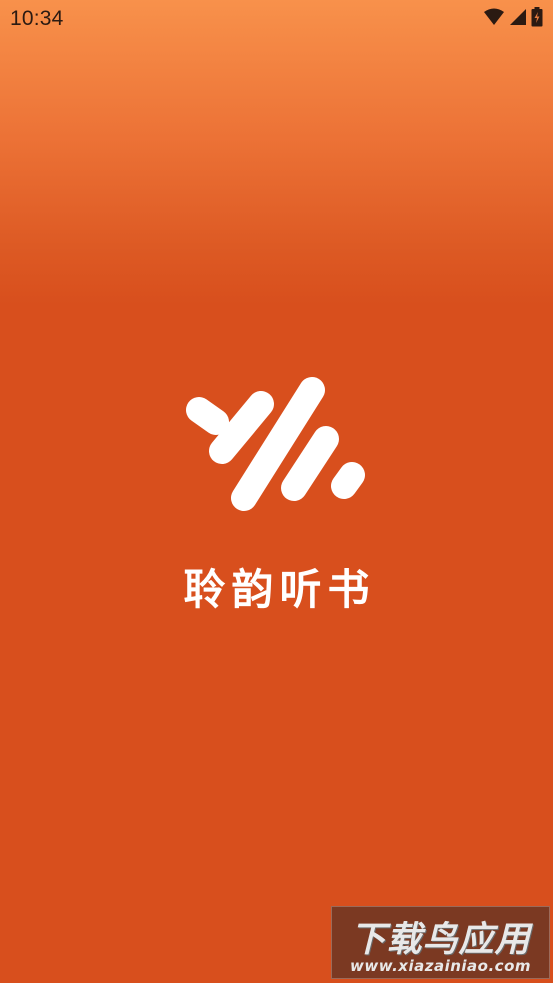 This screenshot has height=983, width=553. I want to click on status-icons, so click(513, 19).